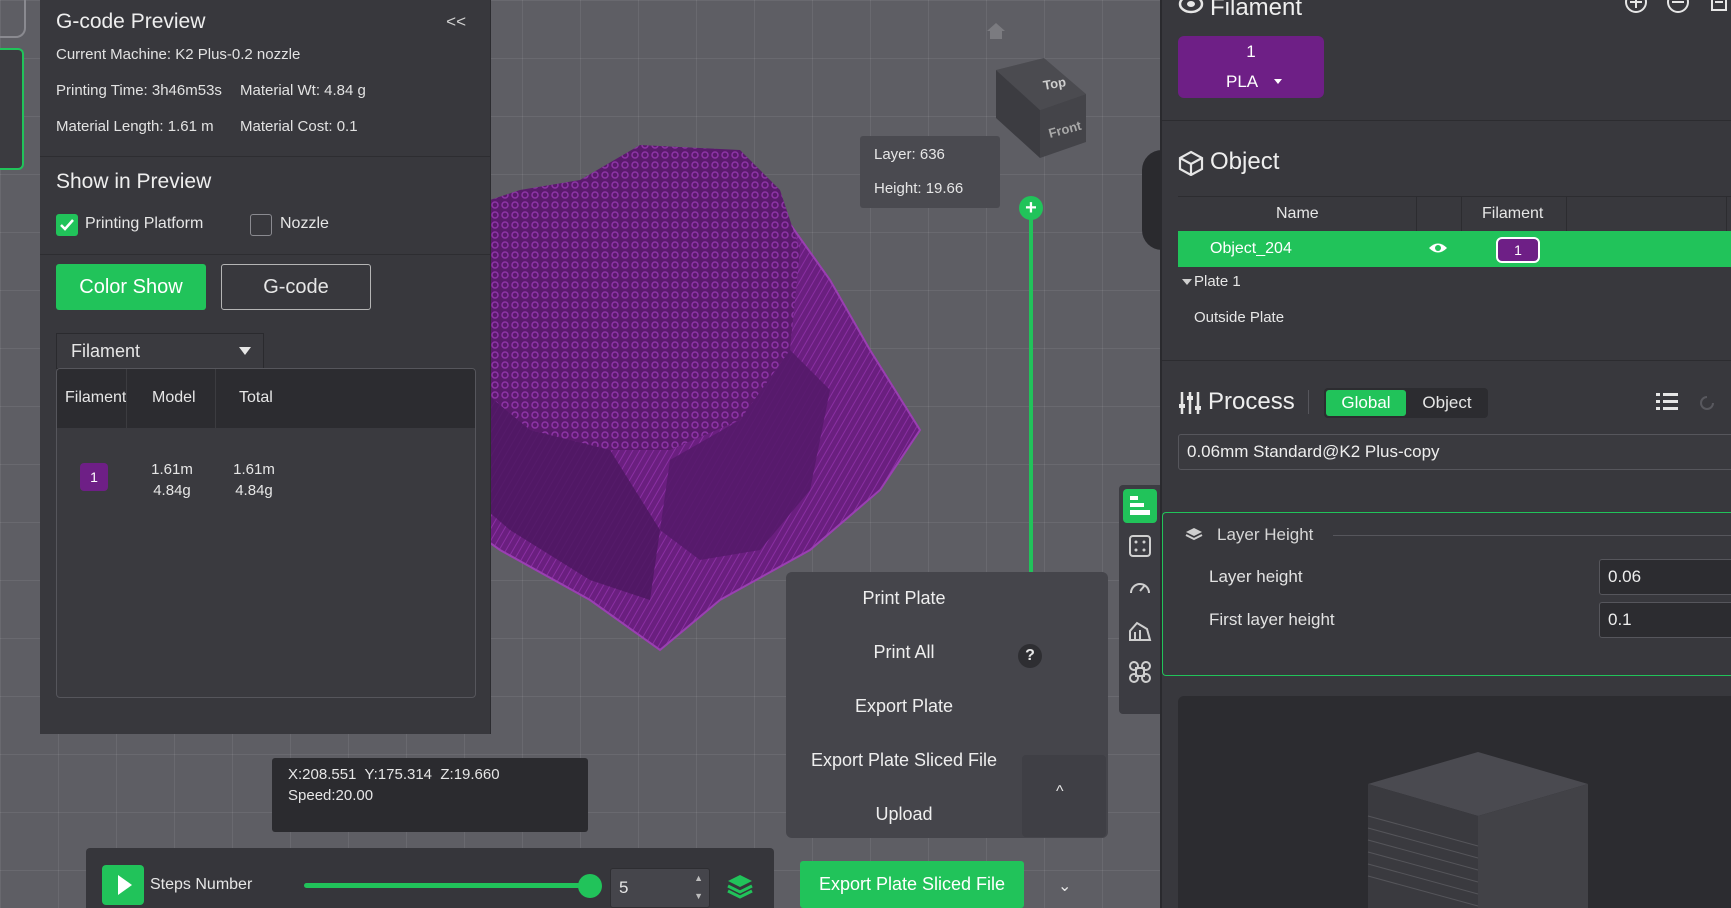 Image resolution: width=1731 pixels, height=908 pixels. I want to click on steps-number-label: Steps Number, so click(201, 884).